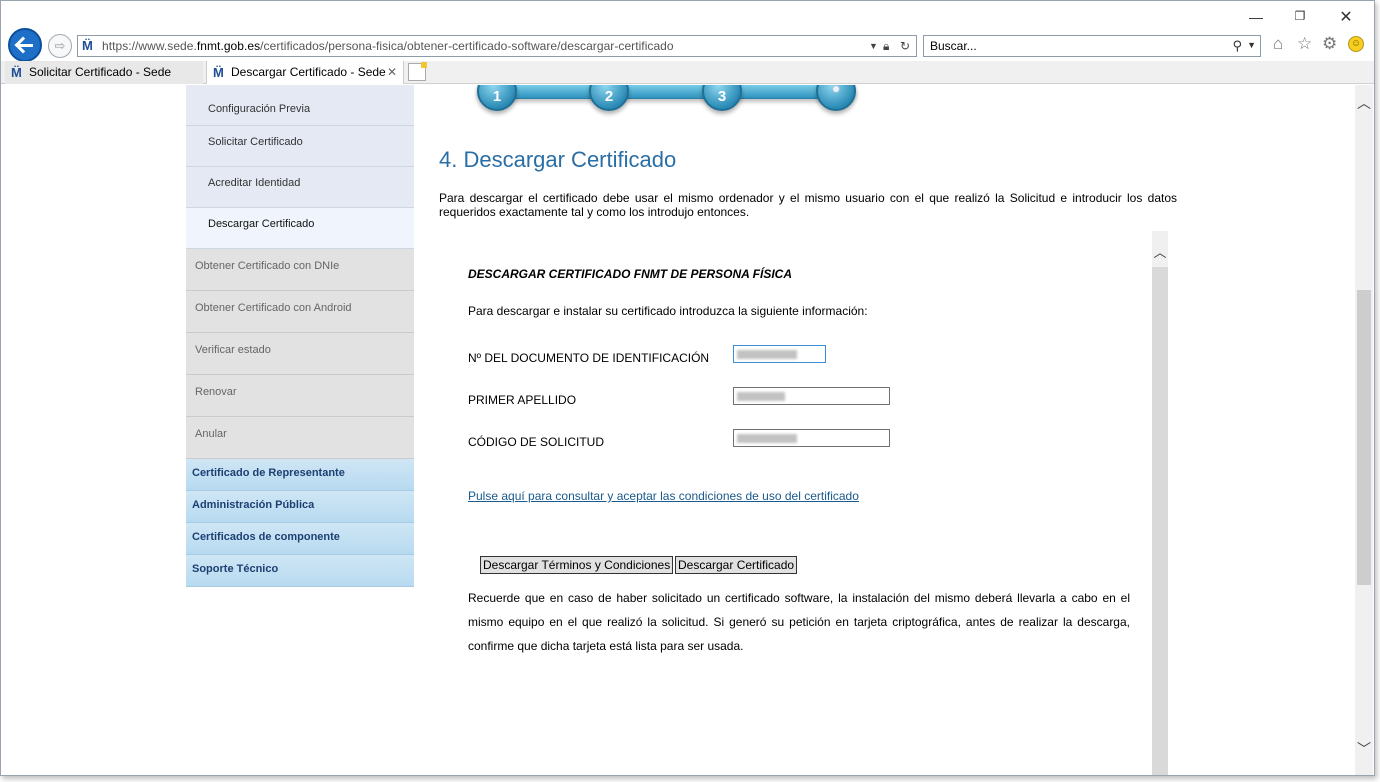 This screenshot has width=1380, height=782. Describe the element at coordinates (273, 308) in the screenshot. I see `sidebar-item-label: Obtener Certificado con Android` at that location.